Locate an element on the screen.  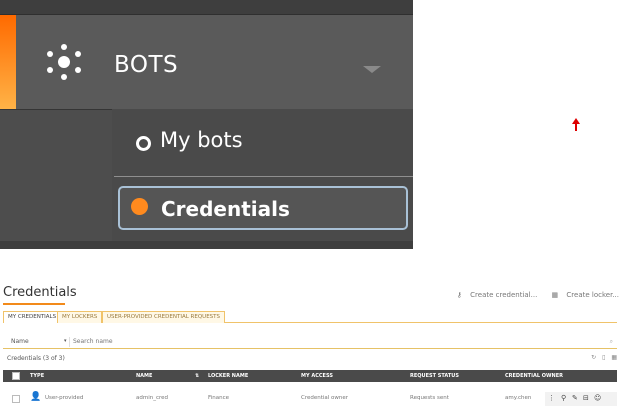
tab-my-credentials: MY CREDENTIALS is located at coordinates (32, 317).